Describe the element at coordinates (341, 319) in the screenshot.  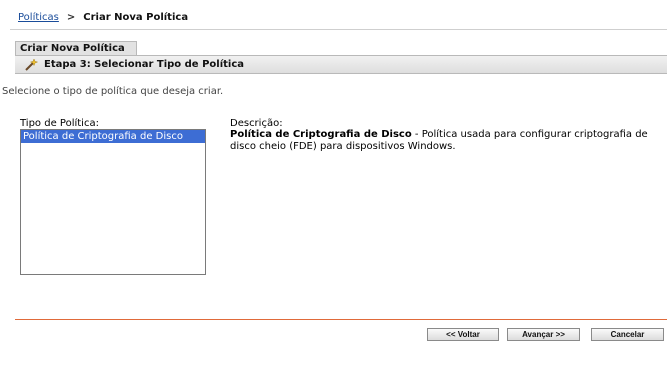
I see `footer-divider` at that location.